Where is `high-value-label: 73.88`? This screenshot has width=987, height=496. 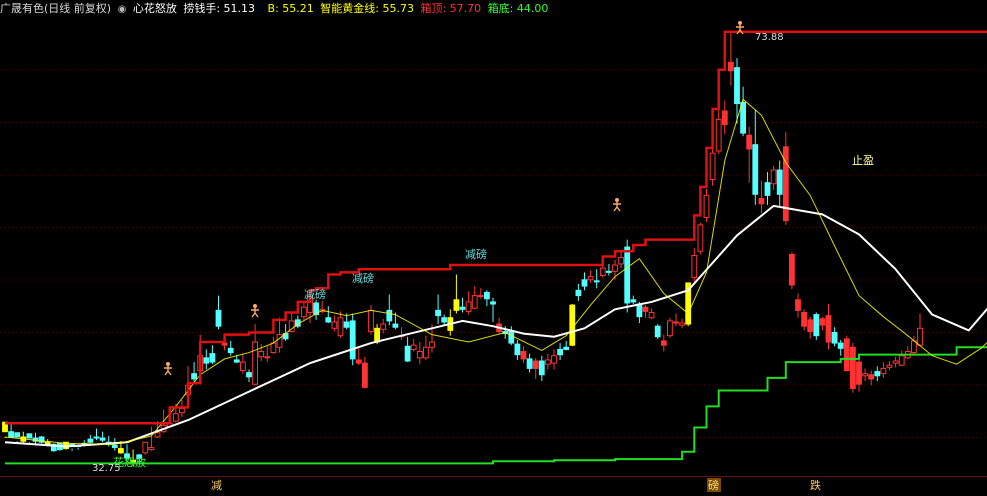 high-value-label: 73.88 is located at coordinates (769, 37).